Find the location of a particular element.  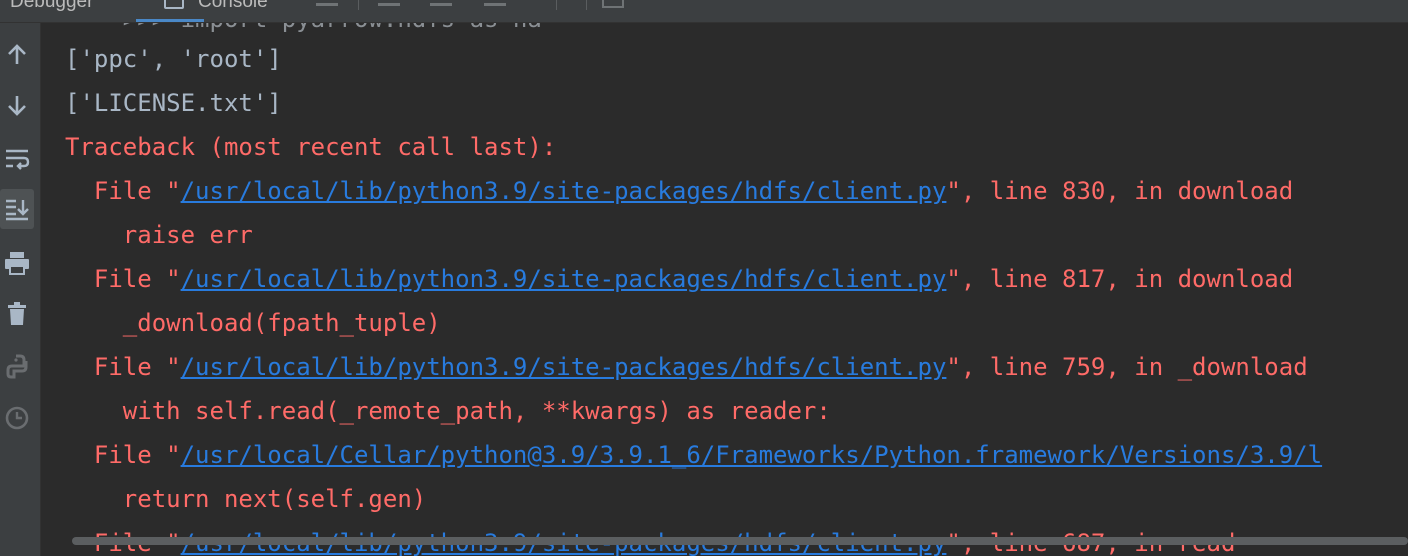

tool-window-tabbar: Debugger Console is located at coordinates (704, 11).